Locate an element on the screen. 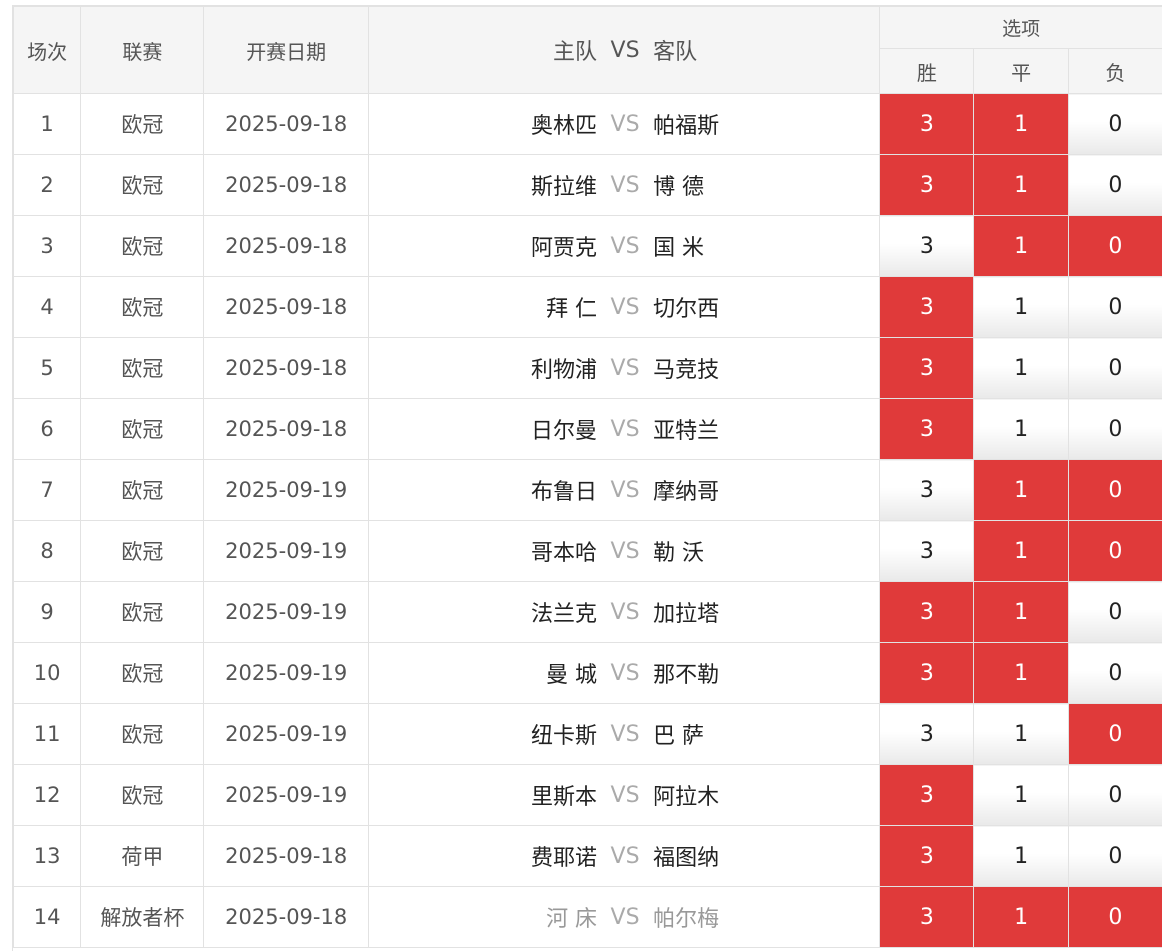 The width and height of the screenshot is (1162, 951). away-team: 加拉塔 is located at coordinates (766, 612).